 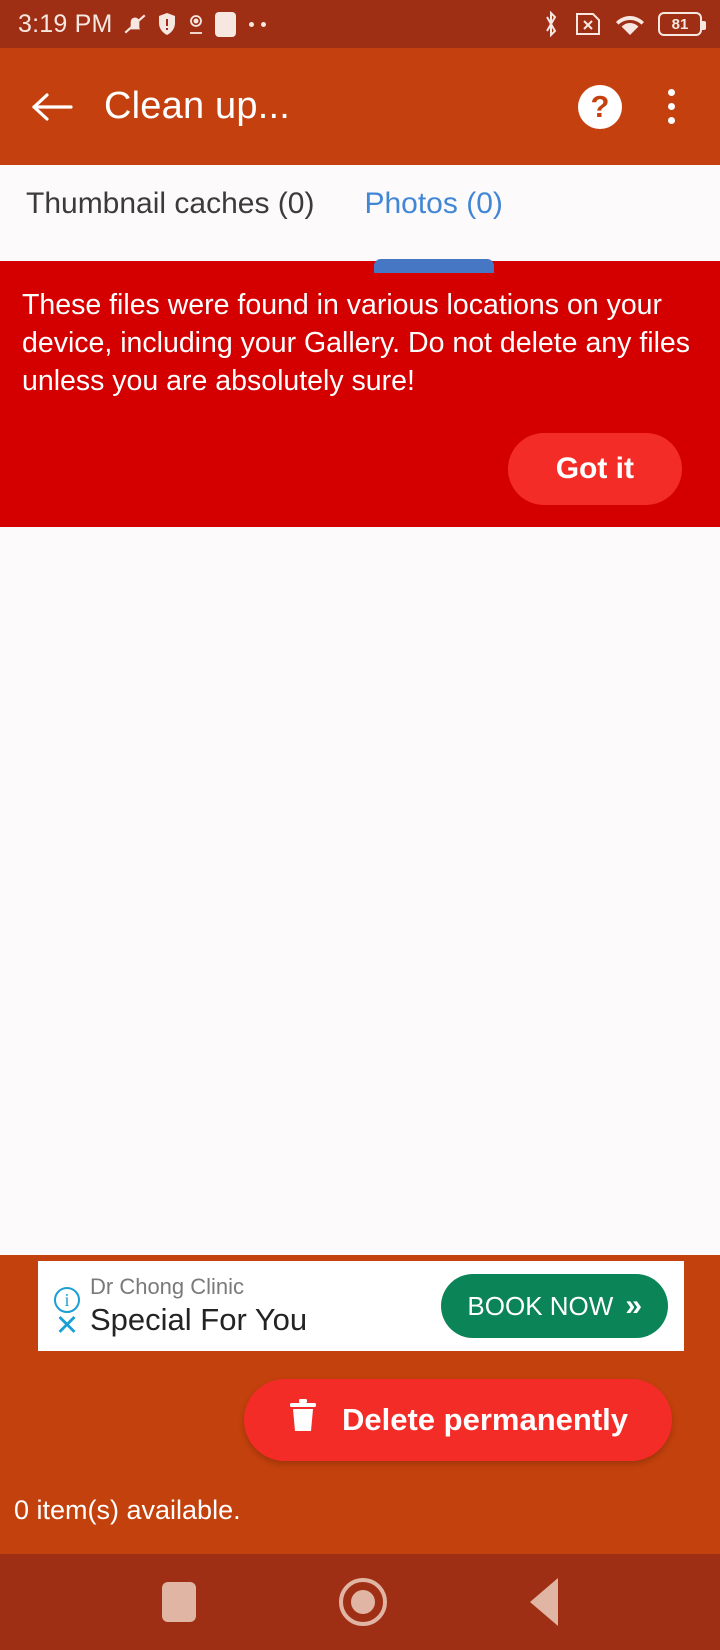 What do you see at coordinates (52, 107) in the screenshot?
I see `back-arrow-icon` at bounding box center [52, 107].